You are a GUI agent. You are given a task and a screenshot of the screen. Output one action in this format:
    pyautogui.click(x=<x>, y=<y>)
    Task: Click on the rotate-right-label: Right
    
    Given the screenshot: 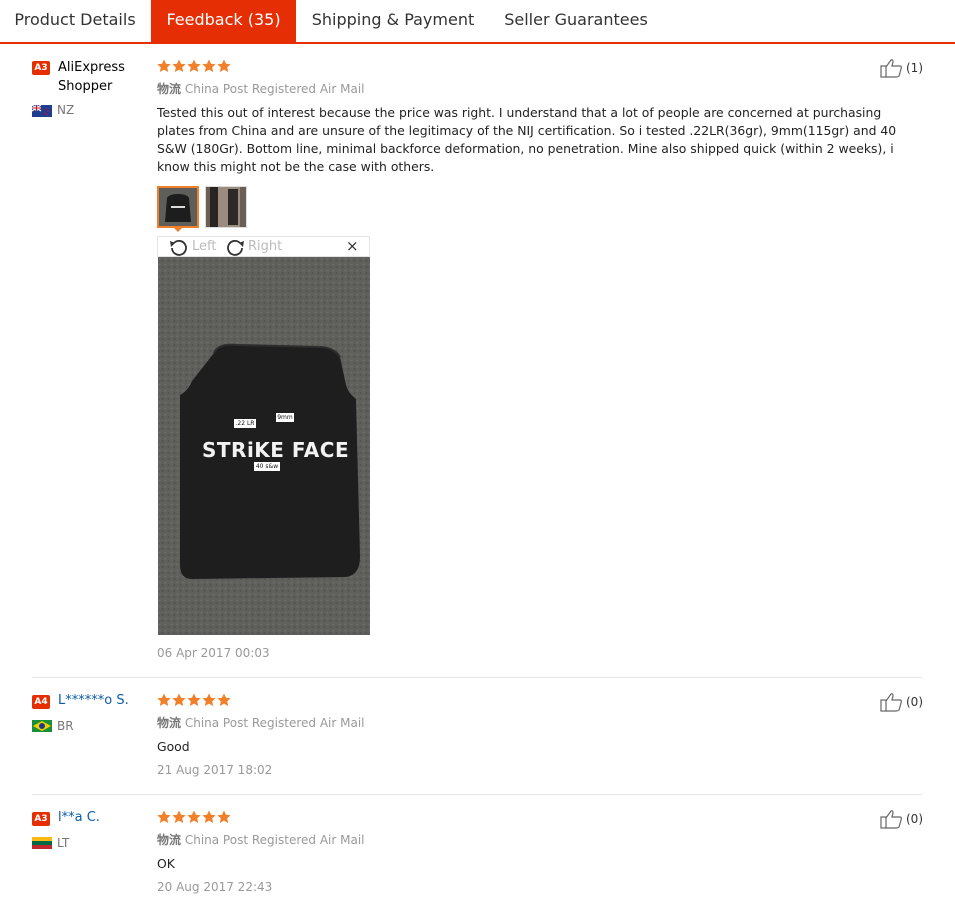 What is the action you would take?
    pyautogui.click(x=265, y=246)
    